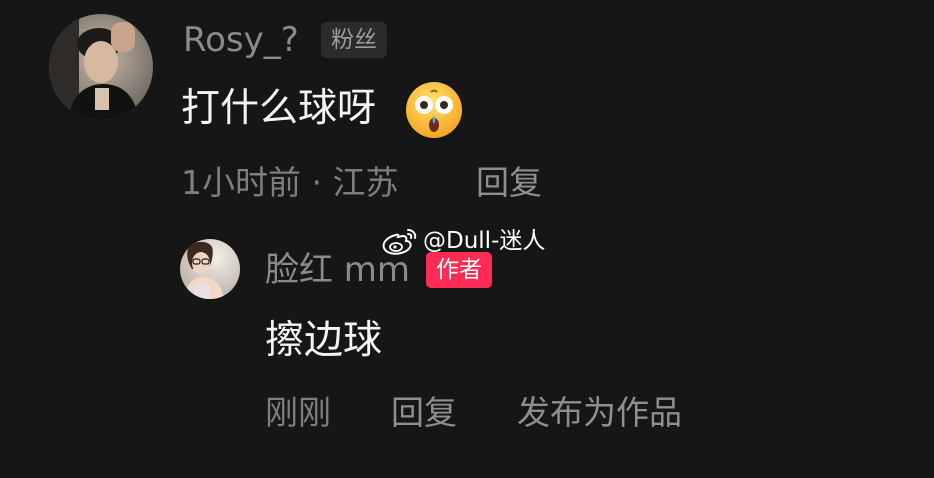 Image resolution: width=934 pixels, height=478 pixels. I want to click on astonished-face-icon, so click(434, 110).